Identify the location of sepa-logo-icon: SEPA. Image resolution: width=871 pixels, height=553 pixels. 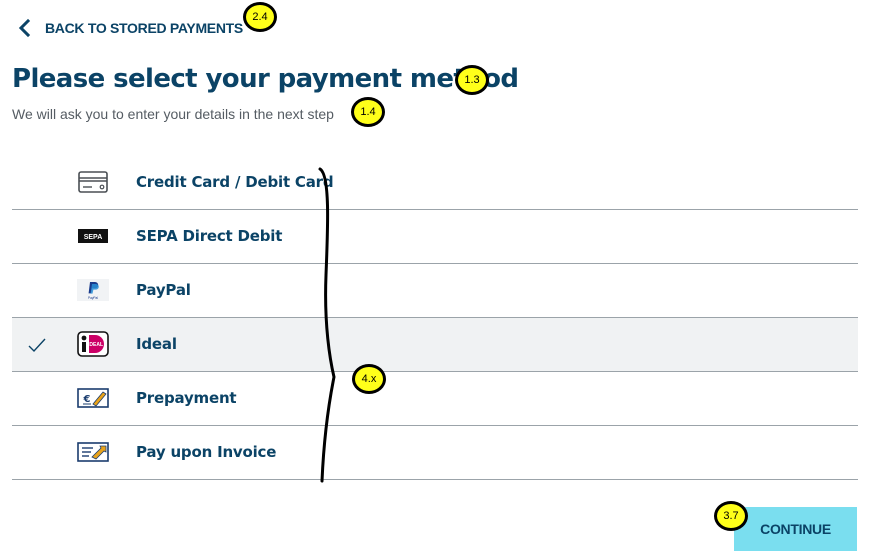
(93, 236).